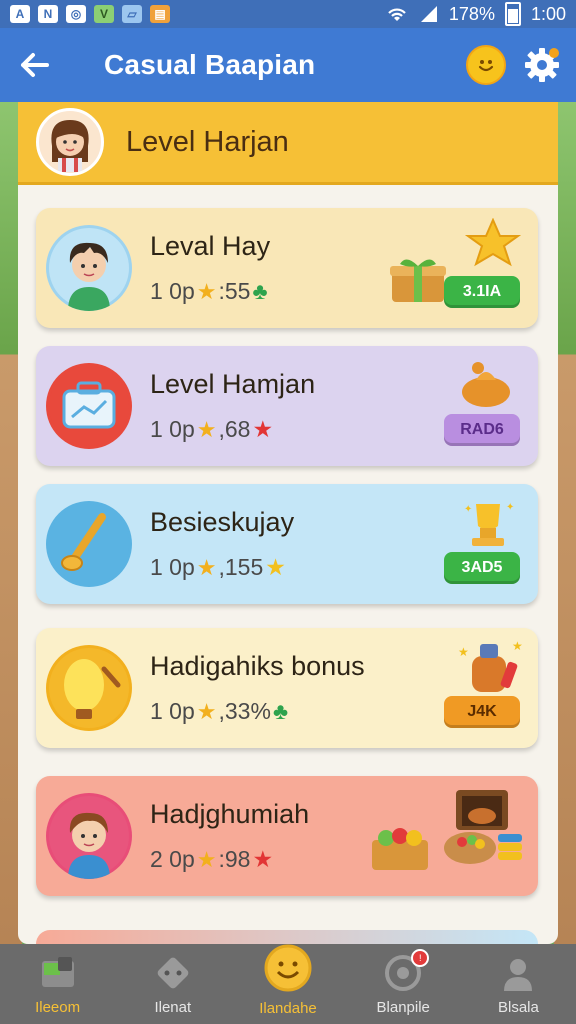  Describe the element at coordinates (57, 984) in the screenshot. I see `nav-item-home: Ileeom` at that location.